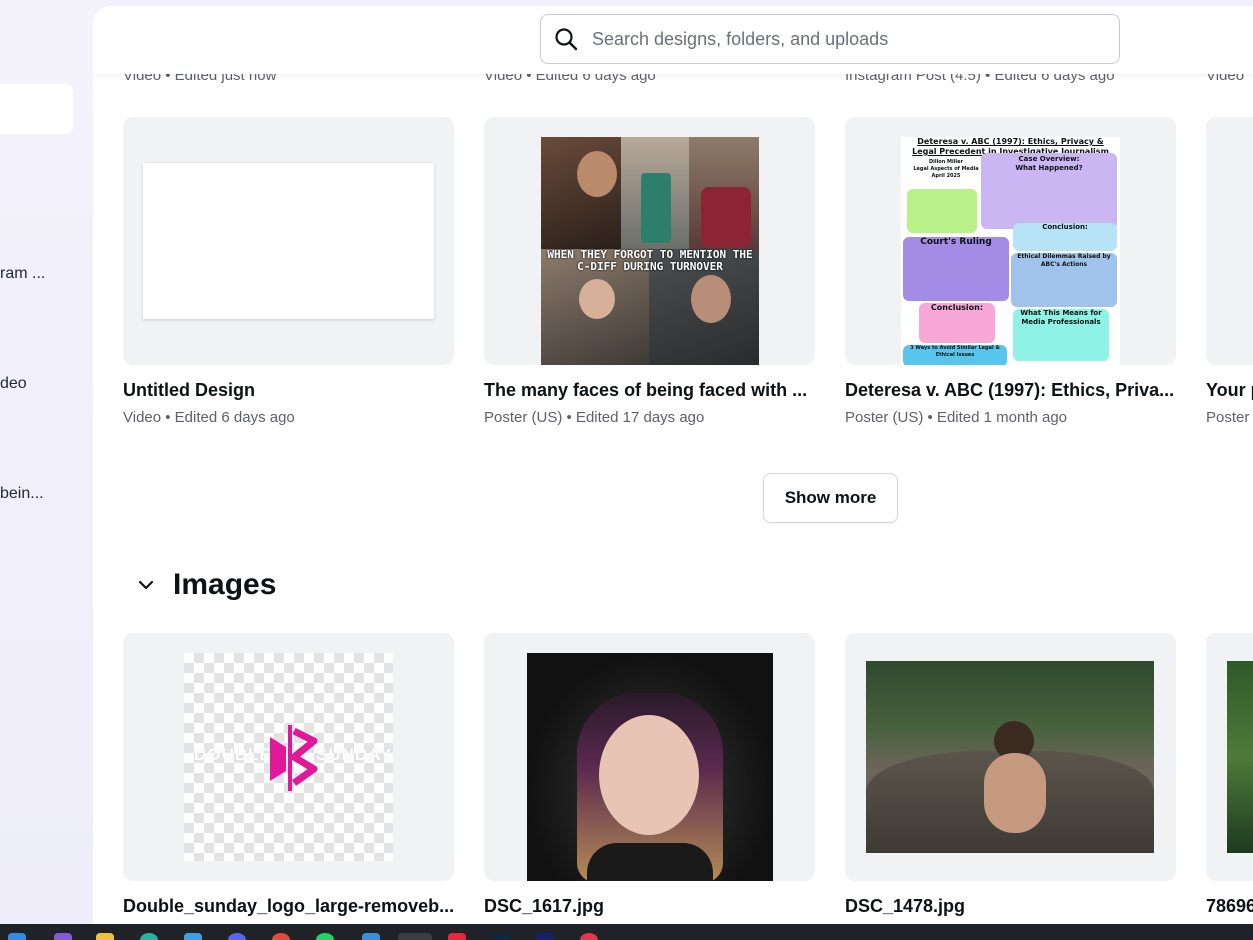 This screenshot has height=940, width=1253. I want to click on start-icon, so click(17, 936).